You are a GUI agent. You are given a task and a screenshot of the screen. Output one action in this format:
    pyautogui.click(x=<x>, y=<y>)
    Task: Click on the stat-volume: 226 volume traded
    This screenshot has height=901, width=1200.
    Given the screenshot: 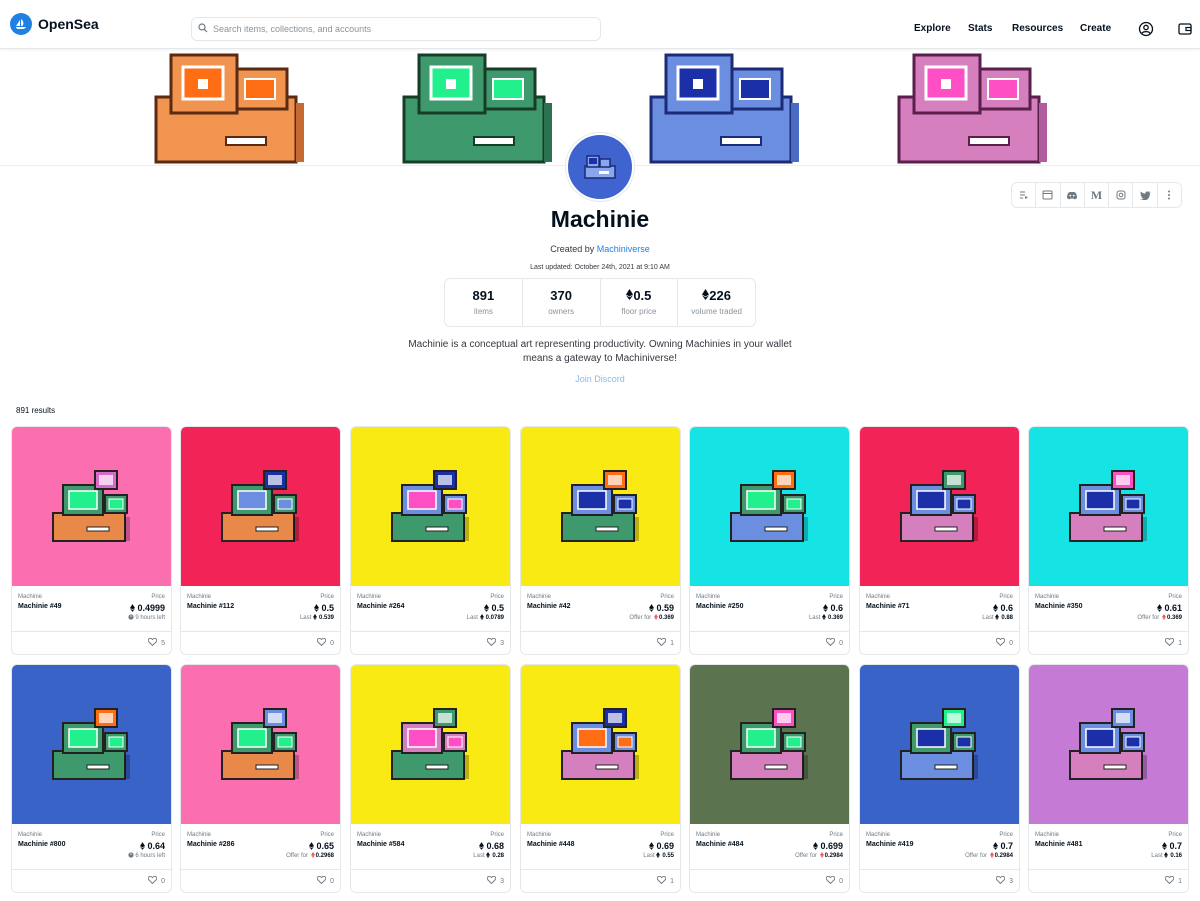 What is the action you would take?
    pyautogui.click(x=716, y=302)
    